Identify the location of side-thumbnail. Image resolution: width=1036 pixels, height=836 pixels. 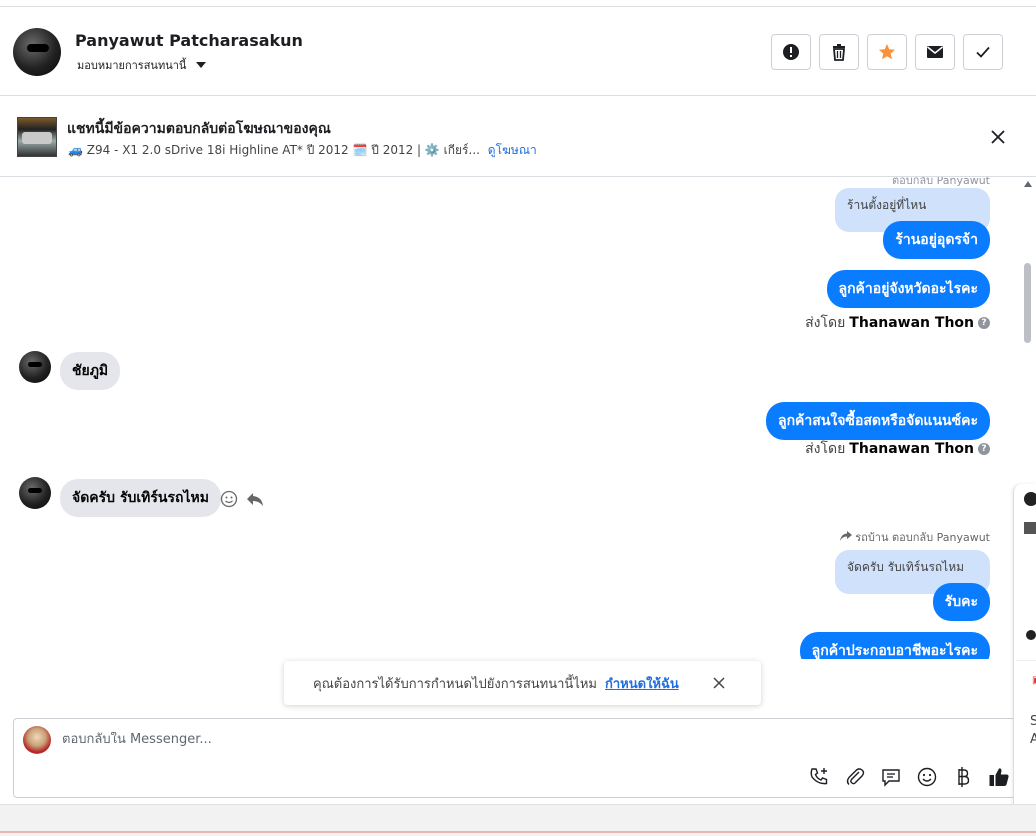
(1030, 528).